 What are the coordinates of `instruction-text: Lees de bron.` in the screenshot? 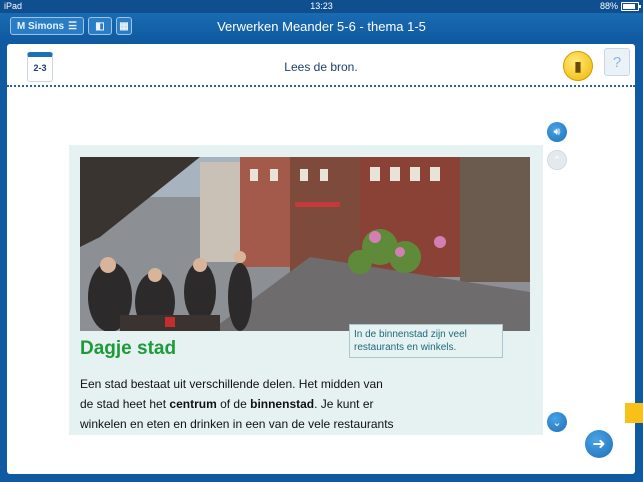 It's located at (321, 67).